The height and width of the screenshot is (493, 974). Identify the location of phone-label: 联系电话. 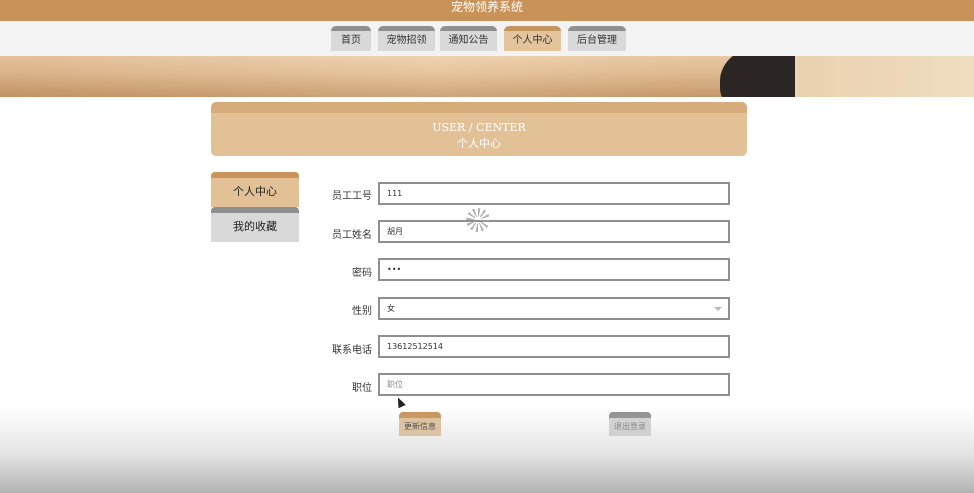
(352, 350).